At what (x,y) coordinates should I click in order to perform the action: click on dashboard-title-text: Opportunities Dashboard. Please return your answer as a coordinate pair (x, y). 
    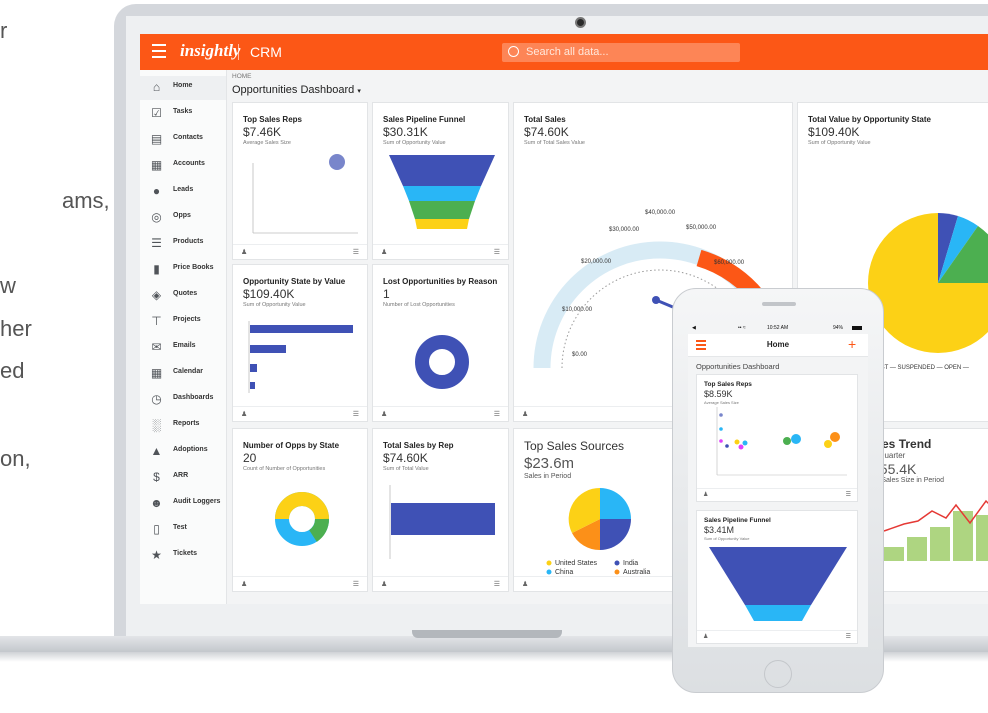
    Looking at the image, I should click on (293, 90).